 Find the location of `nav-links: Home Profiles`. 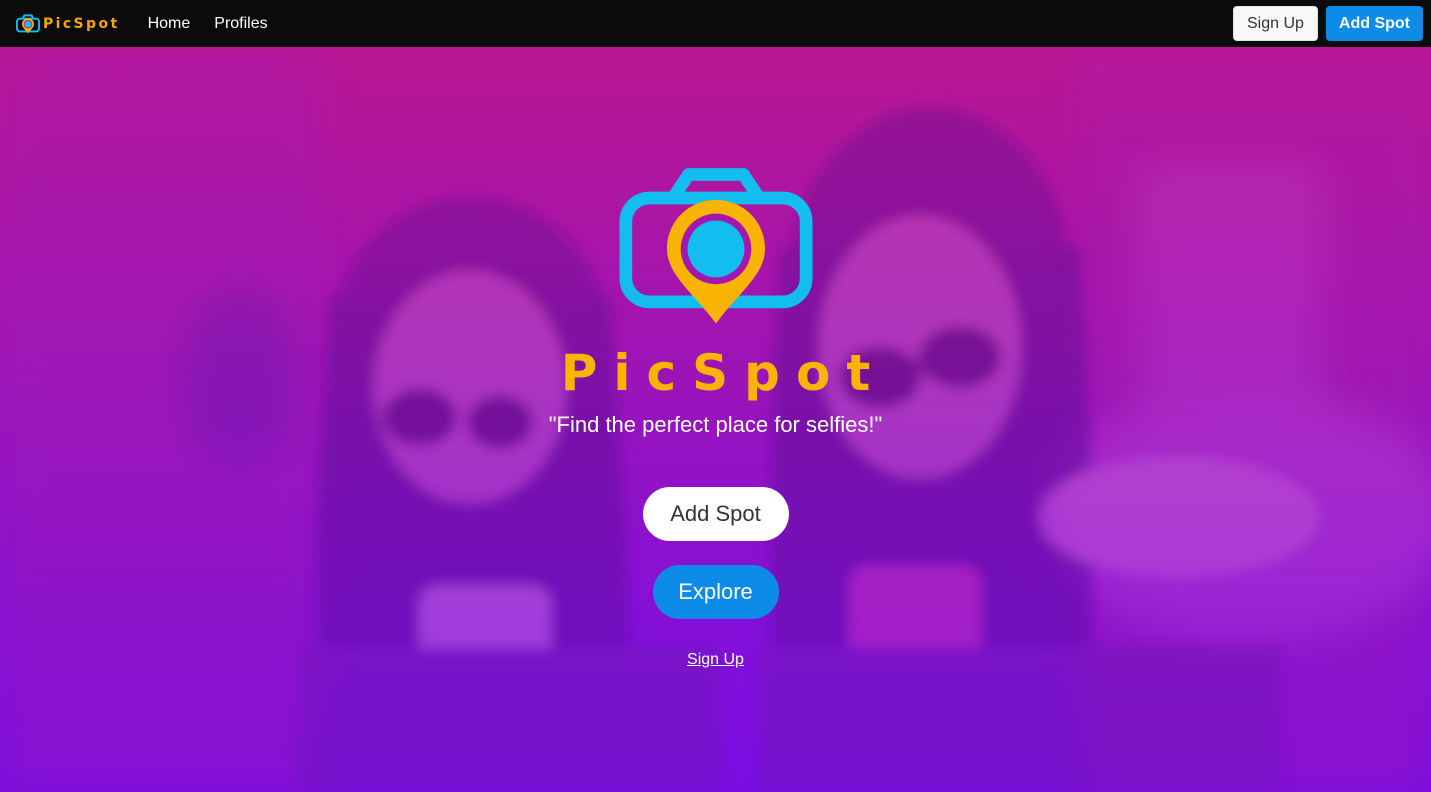

nav-links: Home Profiles is located at coordinates (208, 24).